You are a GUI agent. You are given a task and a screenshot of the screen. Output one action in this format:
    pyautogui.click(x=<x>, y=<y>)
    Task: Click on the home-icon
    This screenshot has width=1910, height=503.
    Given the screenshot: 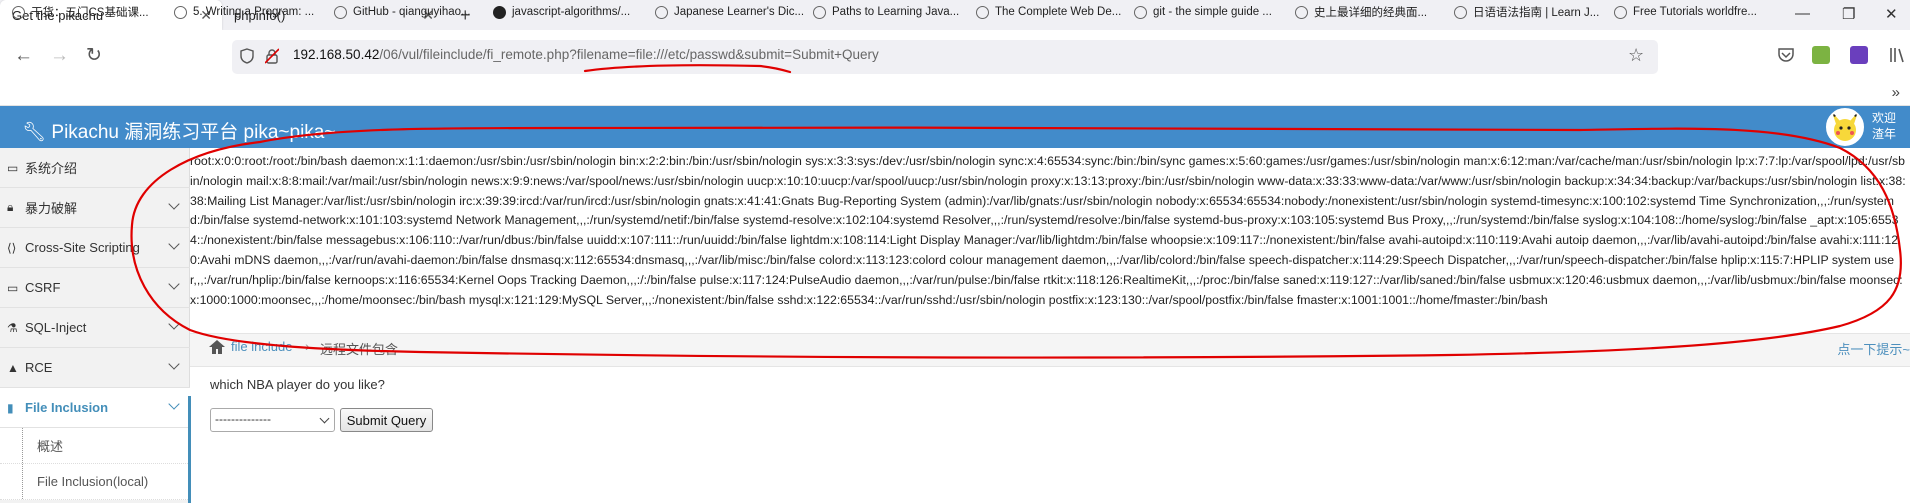 What is the action you would take?
    pyautogui.click(x=217, y=347)
    